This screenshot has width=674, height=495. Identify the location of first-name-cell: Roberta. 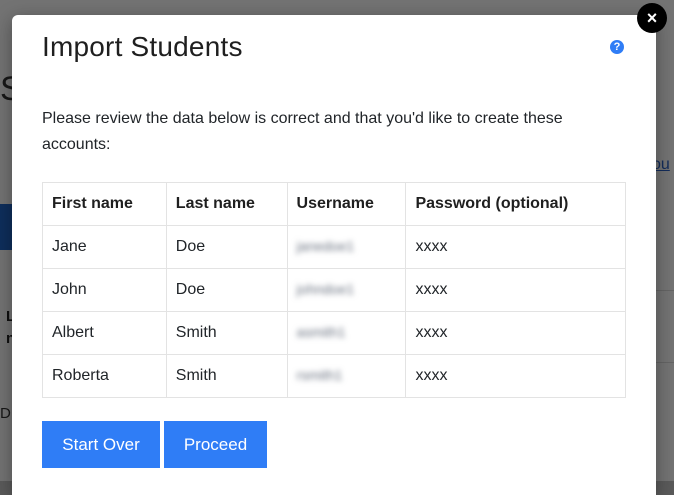
(104, 376).